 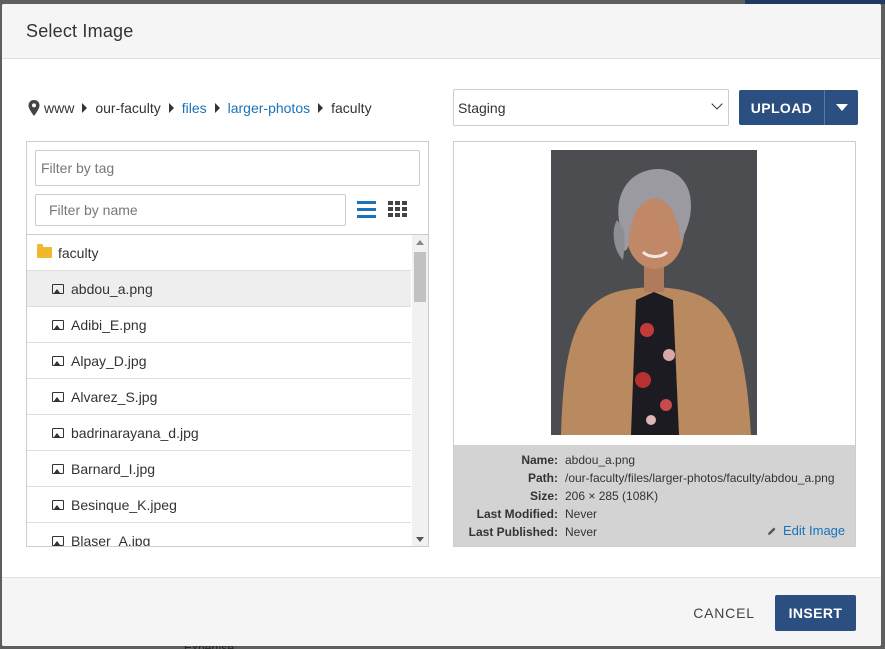 I want to click on grid-view-icon, so click(x=399, y=210).